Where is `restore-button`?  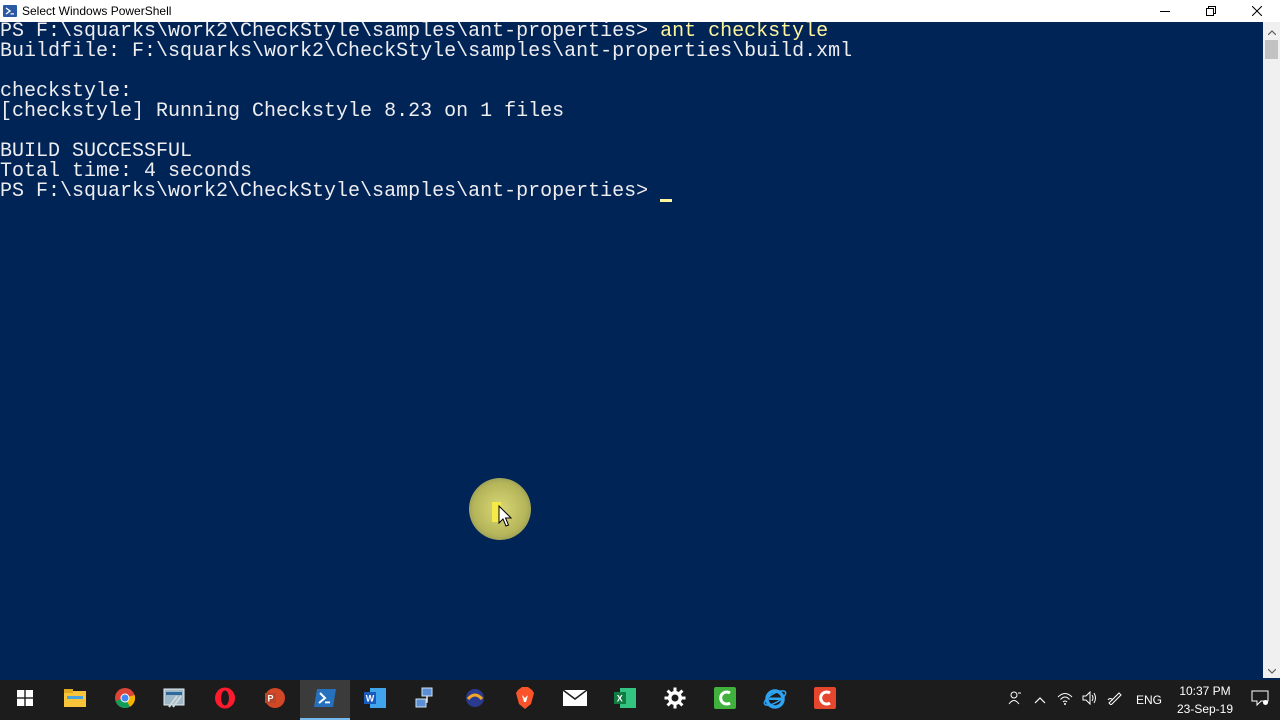 restore-button is located at coordinates (1211, 11).